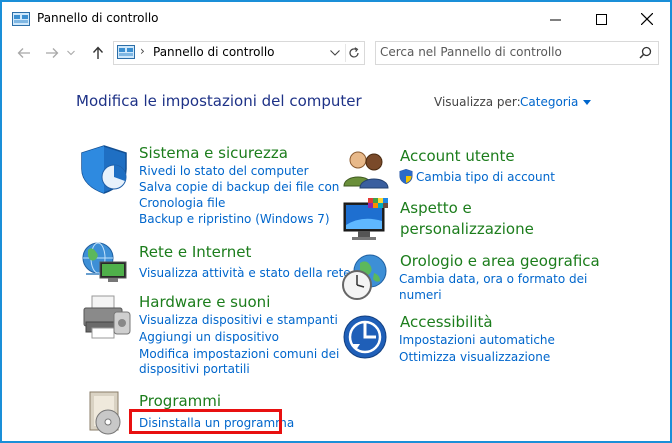 The image size is (672, 443). What do you see at coordinates (104, 169) in the screenshot?
I see `shield-icon` at bounding box center [104, 169].